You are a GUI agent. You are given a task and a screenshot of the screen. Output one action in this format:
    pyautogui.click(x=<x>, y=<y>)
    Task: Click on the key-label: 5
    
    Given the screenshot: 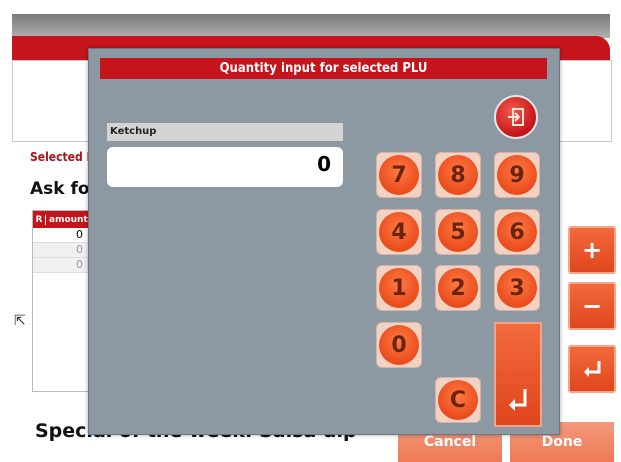 What is the action you would take?
    pyautogui.click(x=458, y=232)
    